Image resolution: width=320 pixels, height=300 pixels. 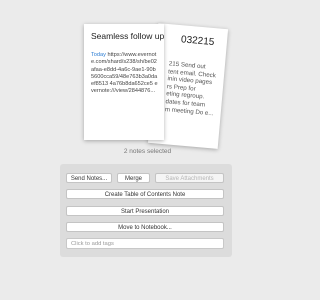 What do you see at coordinates (145, 194) in the screenshot?
I see `create-toc-note-button: Create Table of Contents Note` at bounding box center [145, 194].